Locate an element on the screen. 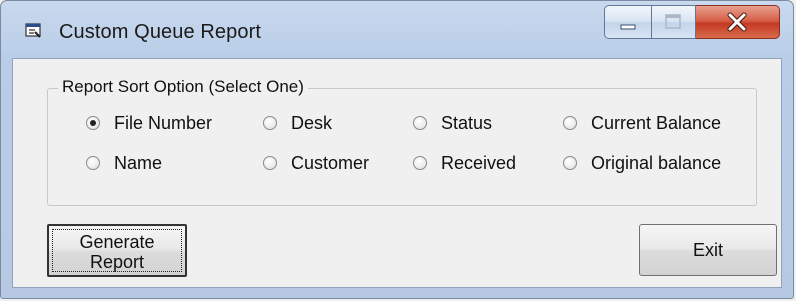 This screenshot has width=796, height=301. radio-file-number: File Number is located at coordinates (149, 123).